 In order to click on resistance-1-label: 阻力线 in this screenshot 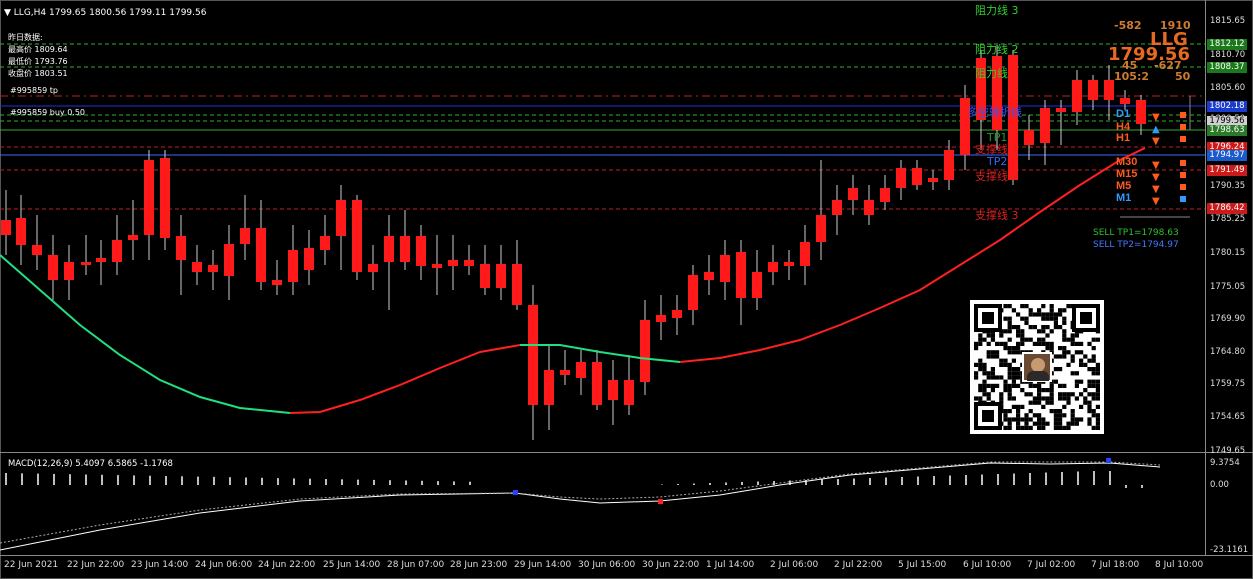, I will do `click(991, 73)`.